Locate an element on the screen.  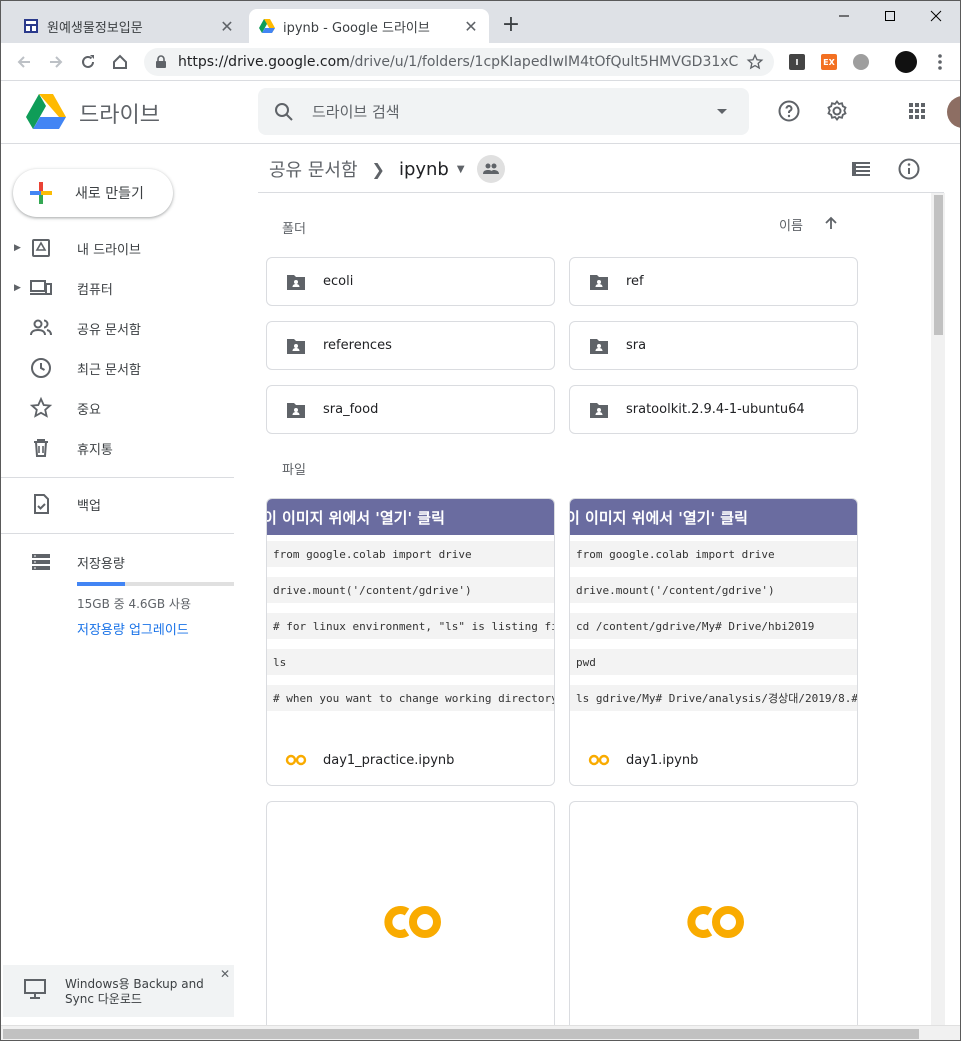
breadcrumb-parent: 공유 문서함 is located at coordinates (313, 169).